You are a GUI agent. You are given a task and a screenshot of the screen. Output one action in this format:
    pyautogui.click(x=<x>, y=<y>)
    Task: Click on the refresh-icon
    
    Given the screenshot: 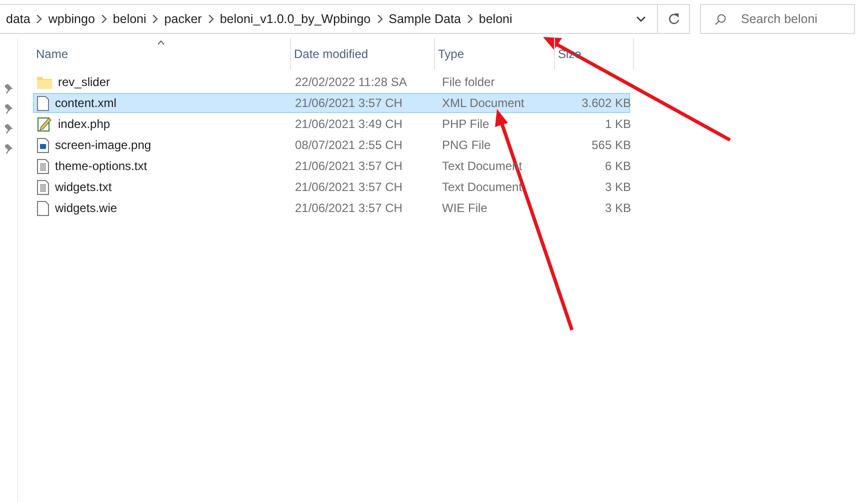 What is the action you would take?
    pyautogui.click(x=674, y=19)
    